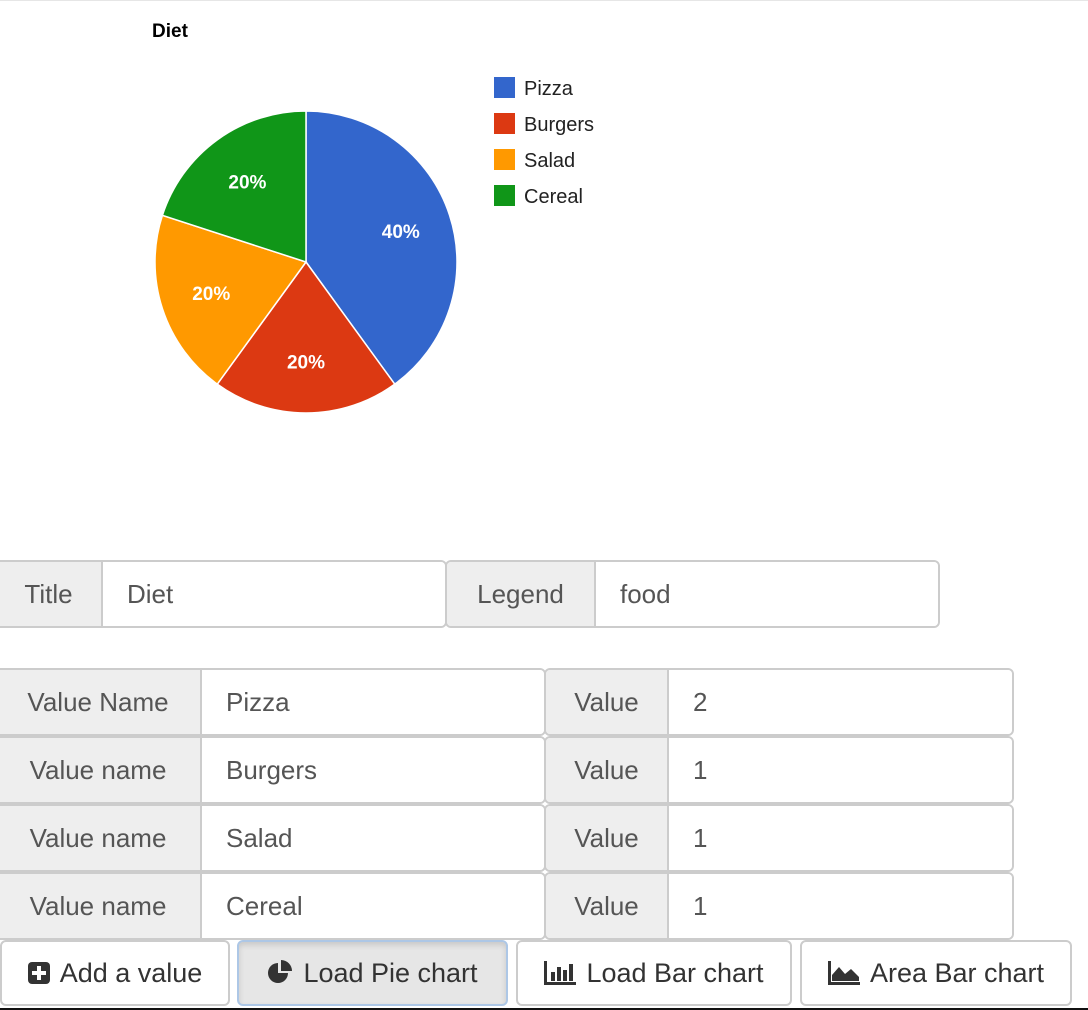  What do you see at coordinates (38, 973) in the screenshot?
I see `plus-square-icon` at bounding box center [38, 973].